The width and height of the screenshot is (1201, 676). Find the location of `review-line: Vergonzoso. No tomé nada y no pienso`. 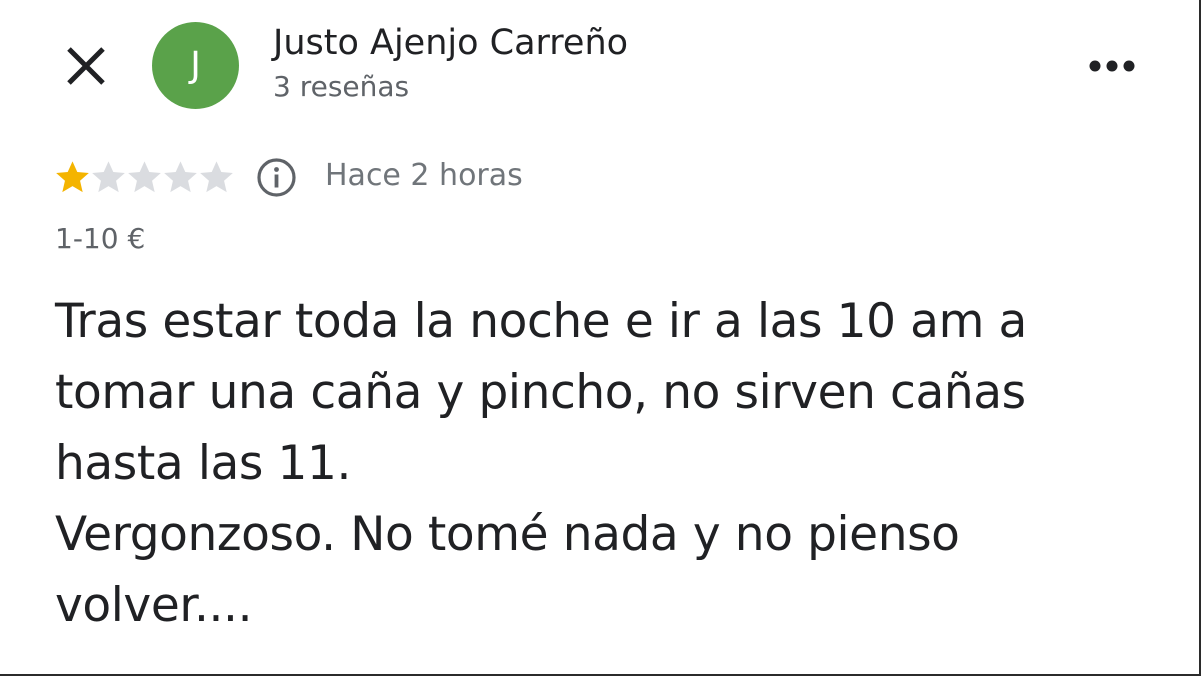

review-line: Vergonzoso. No tomé nada y no pienso is located at coordinates (507, 534).